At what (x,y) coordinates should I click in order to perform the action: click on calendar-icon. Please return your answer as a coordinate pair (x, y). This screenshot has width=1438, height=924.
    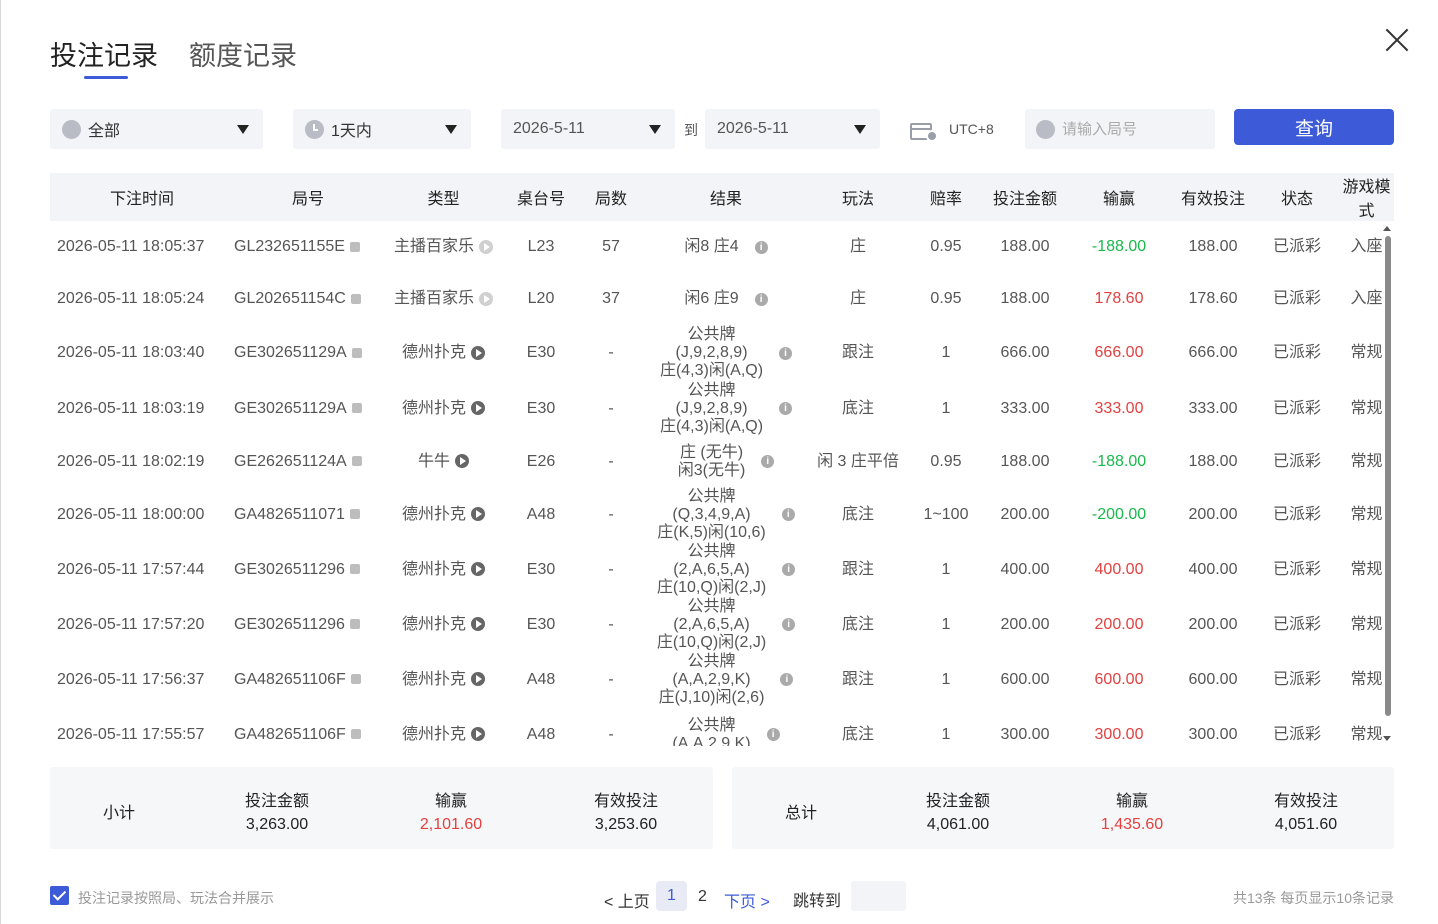
    Looking at the image, I should click on (924, 131).